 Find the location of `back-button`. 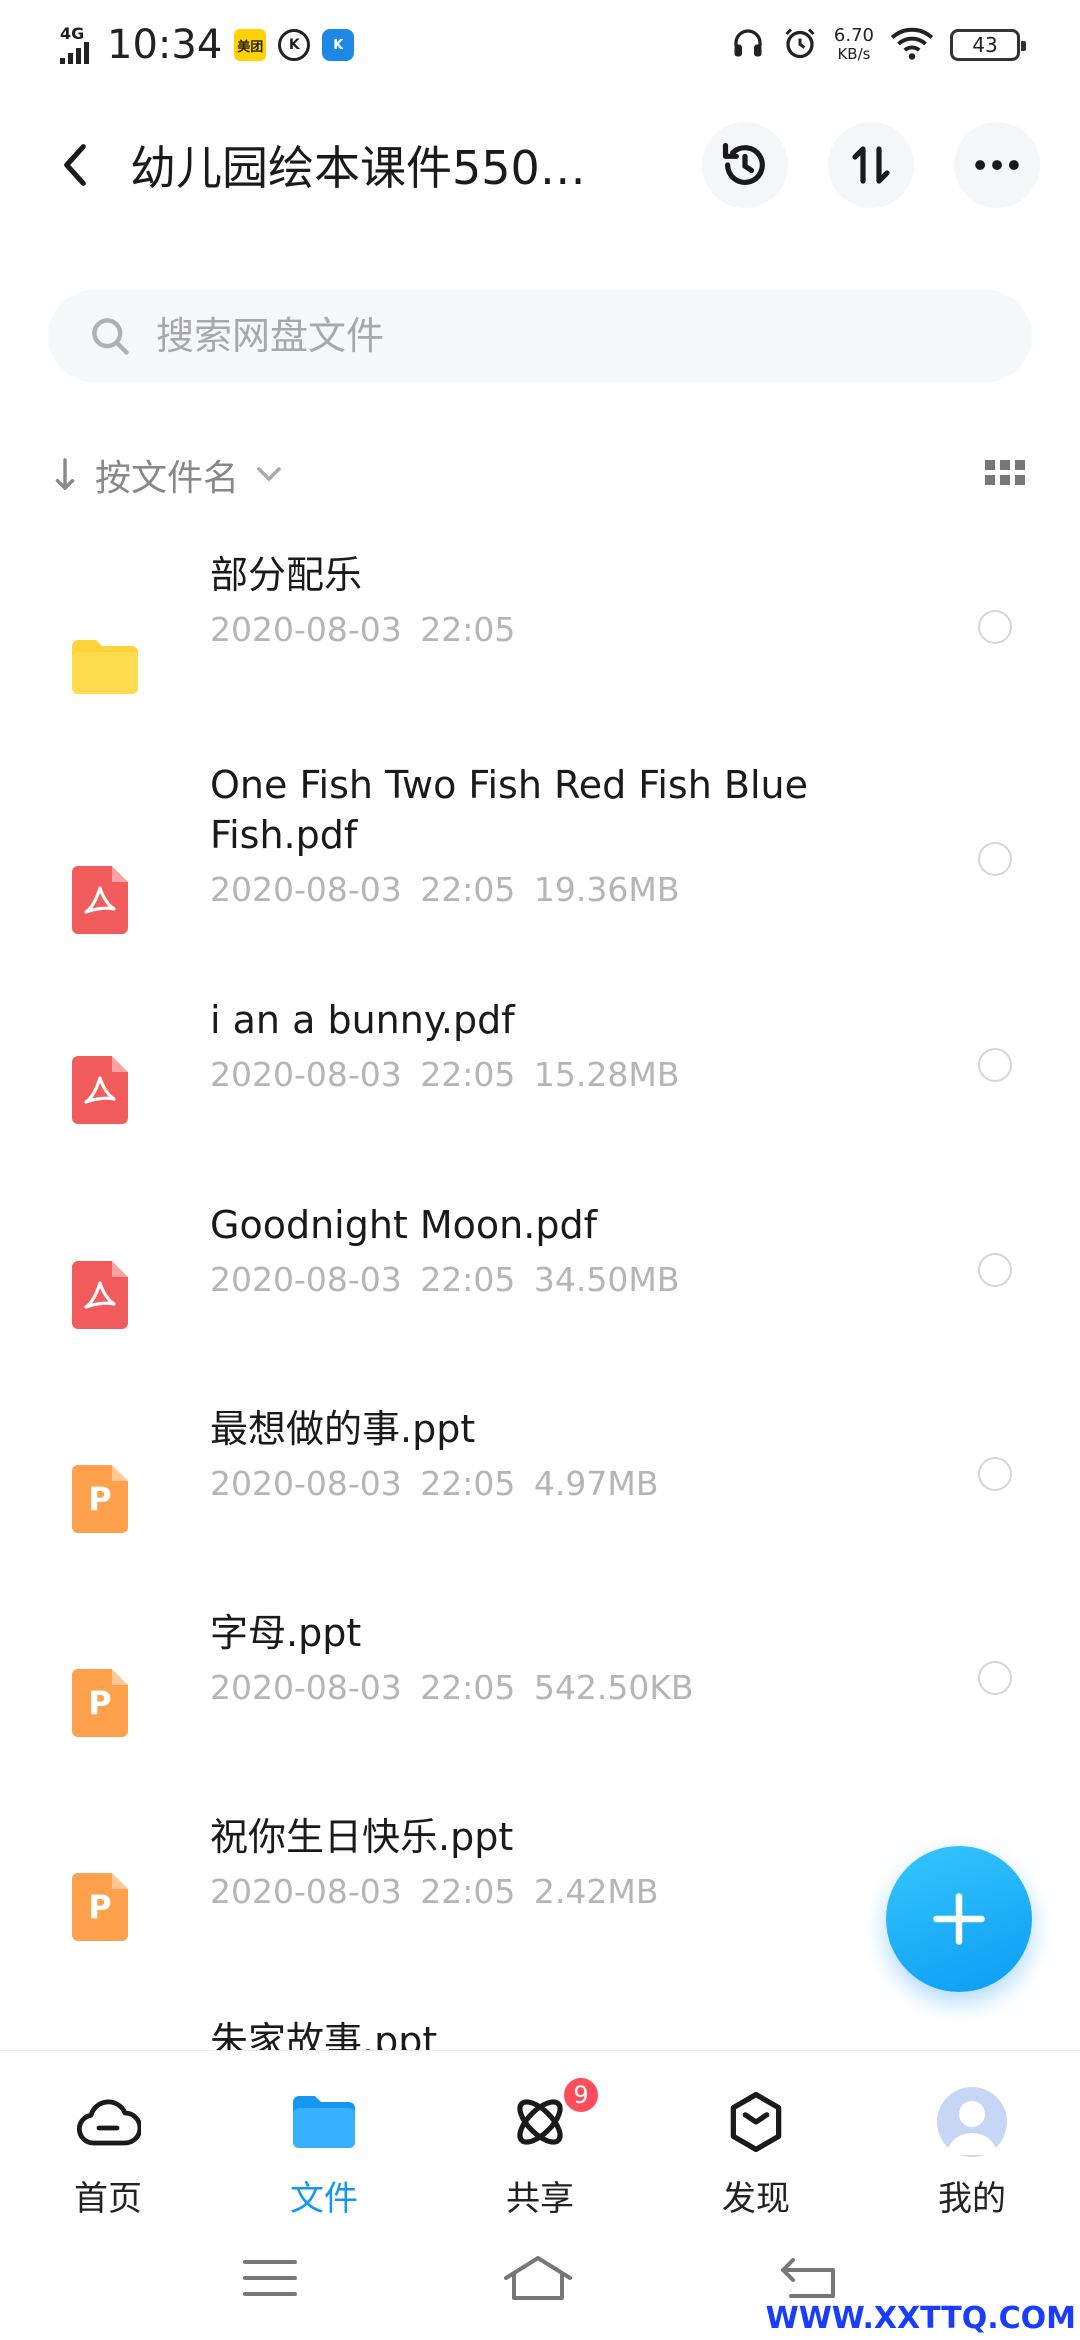

back-button is located at coordinates (75, 165).